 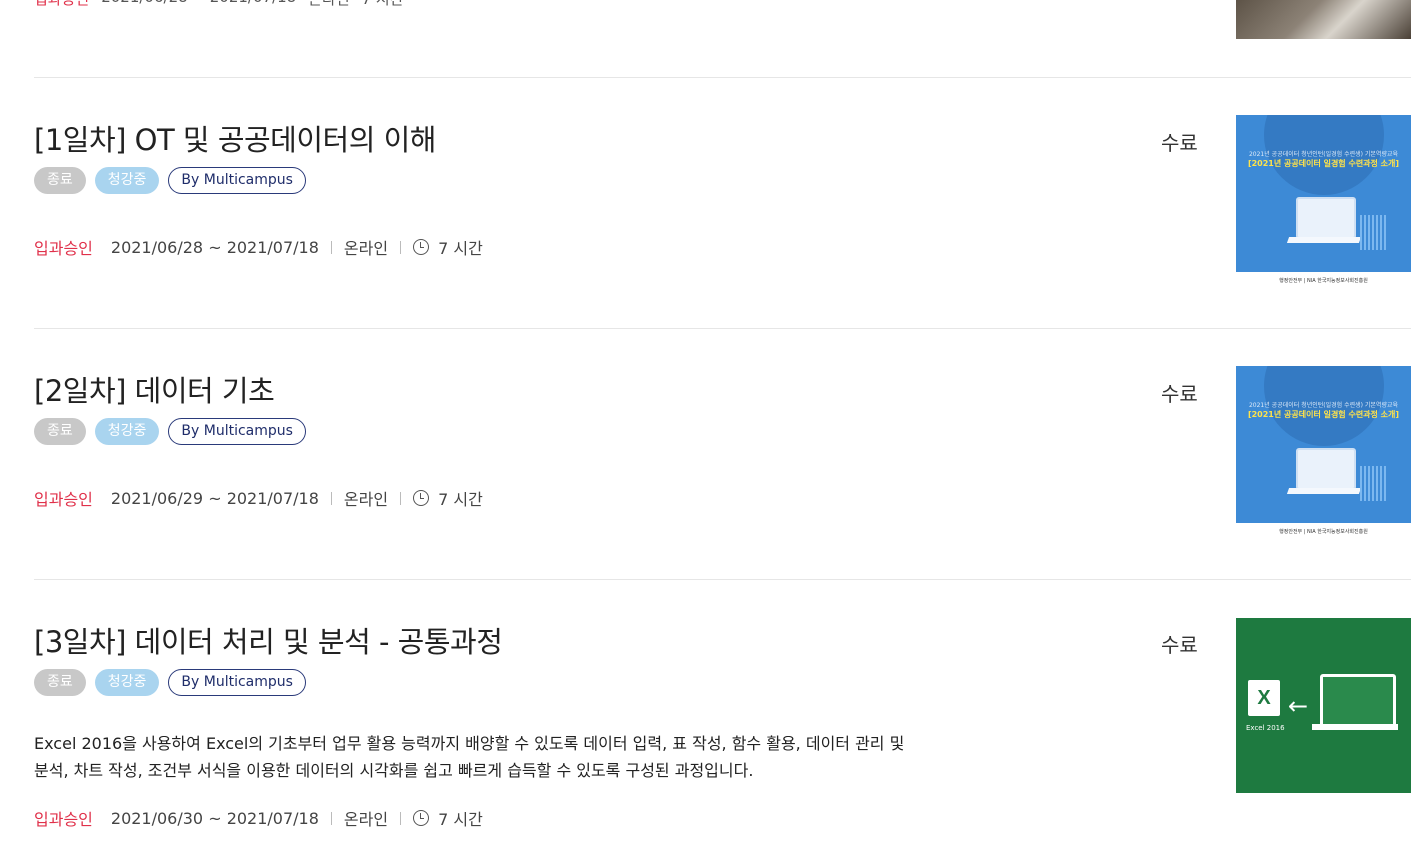 I want to click on course-meta: 입과승인 2021/06/30 ~ 2021/07/18 온라인 7 시간, so click(x=258, y=818).